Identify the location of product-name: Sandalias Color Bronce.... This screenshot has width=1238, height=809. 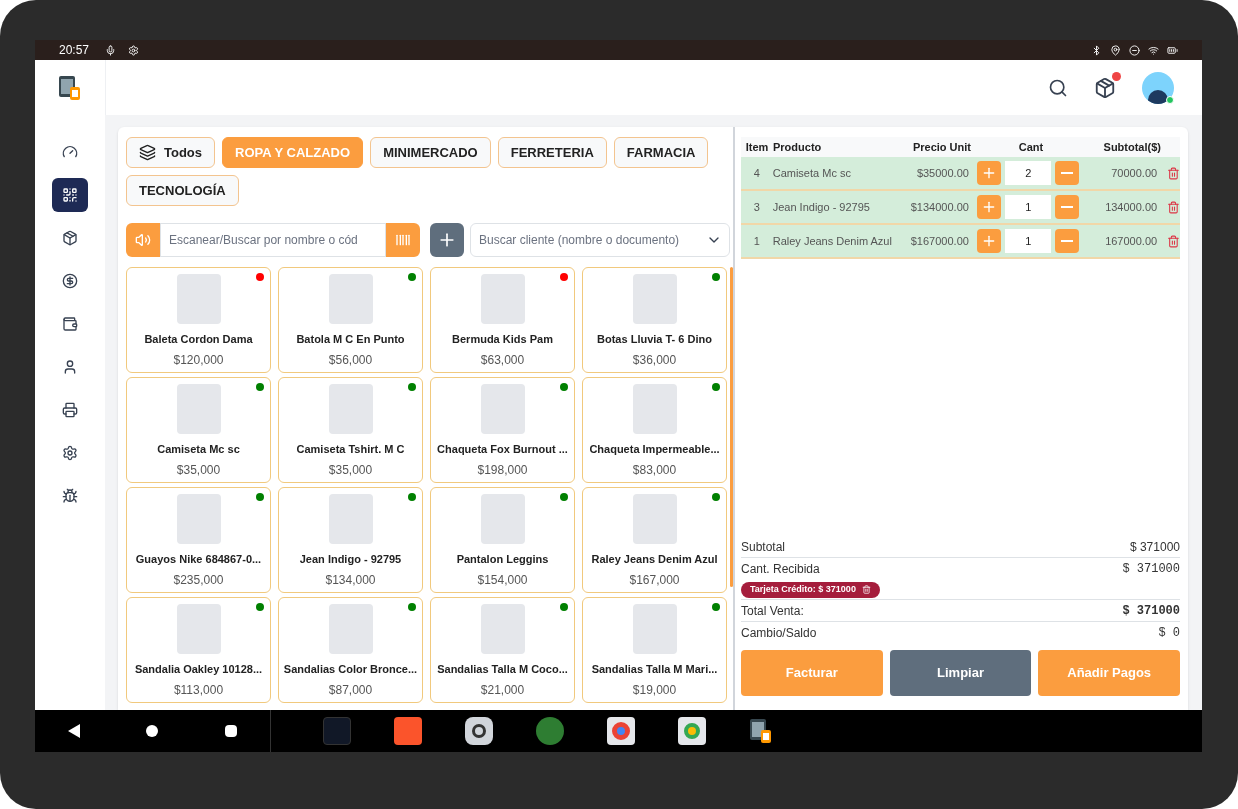
(350, 669).